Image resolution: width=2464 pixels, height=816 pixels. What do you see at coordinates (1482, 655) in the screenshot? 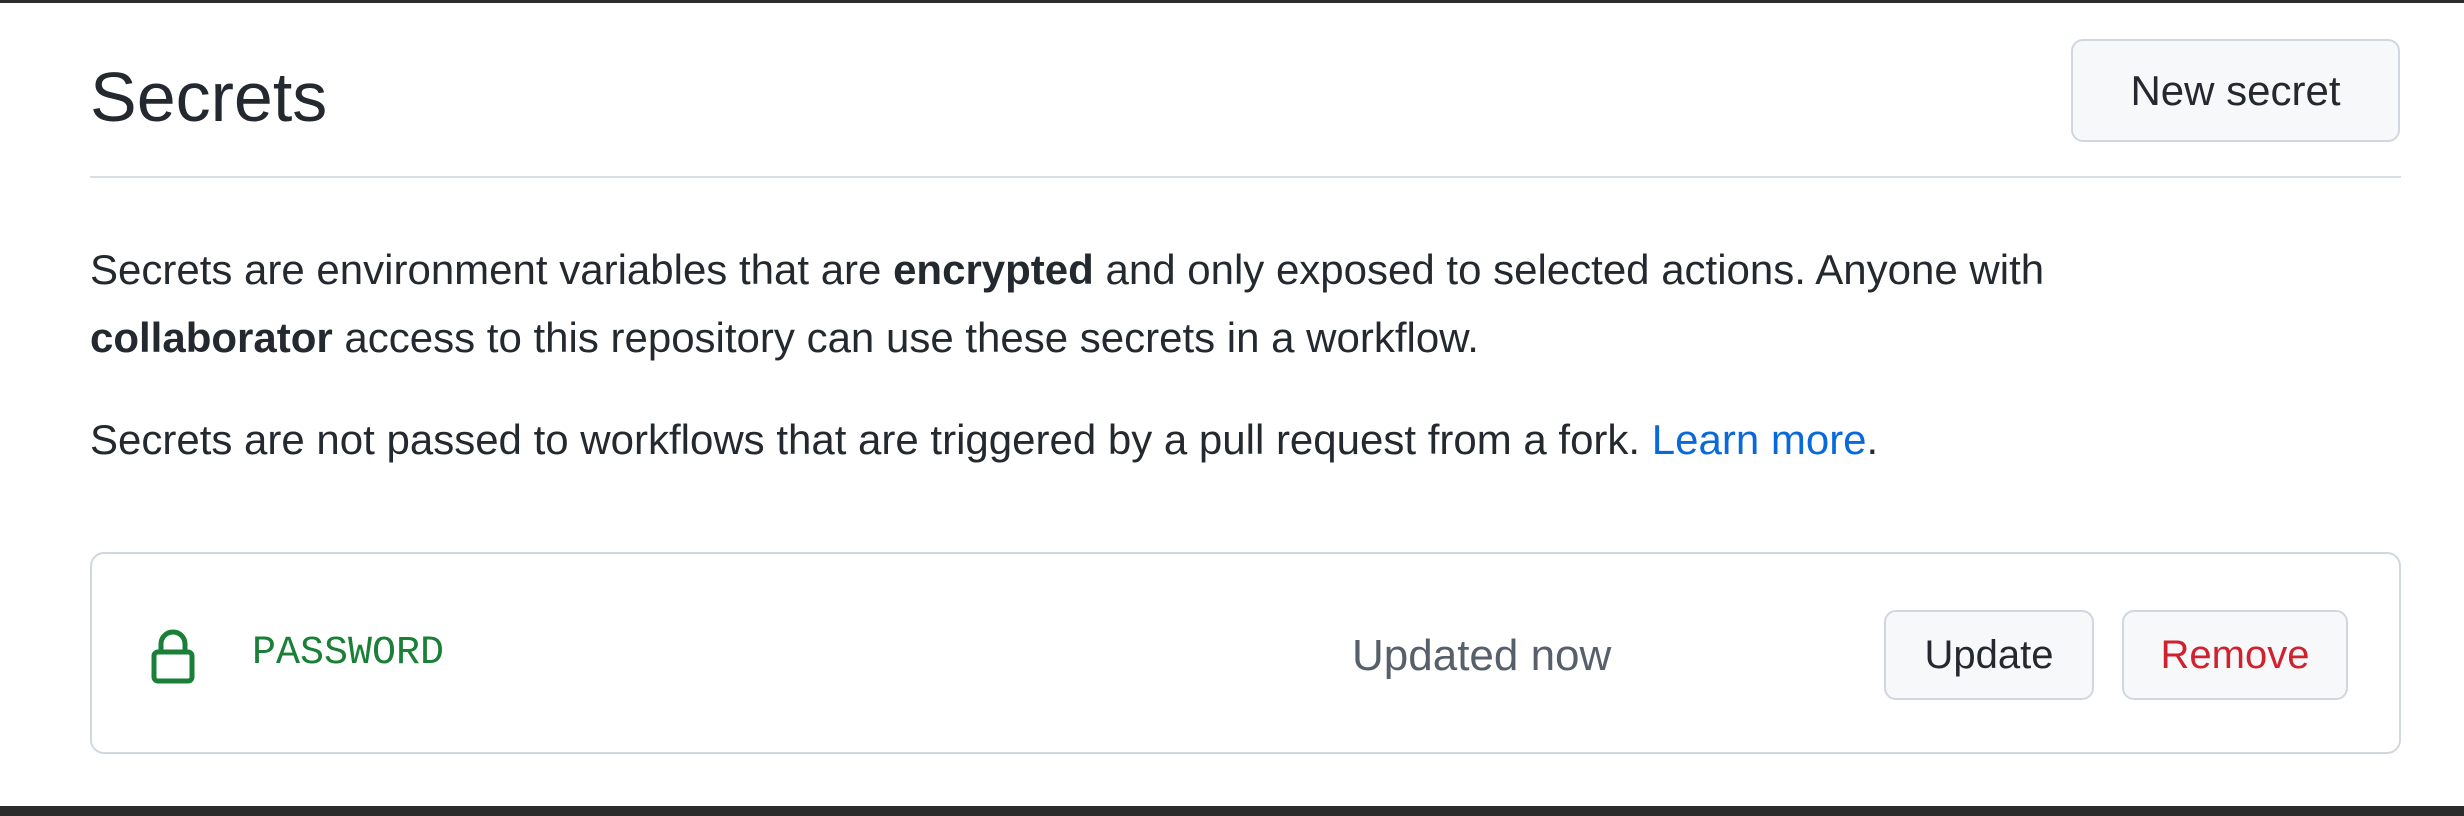
I see `secret-updated-status: Updated now` at bounding box center [1482, 655].